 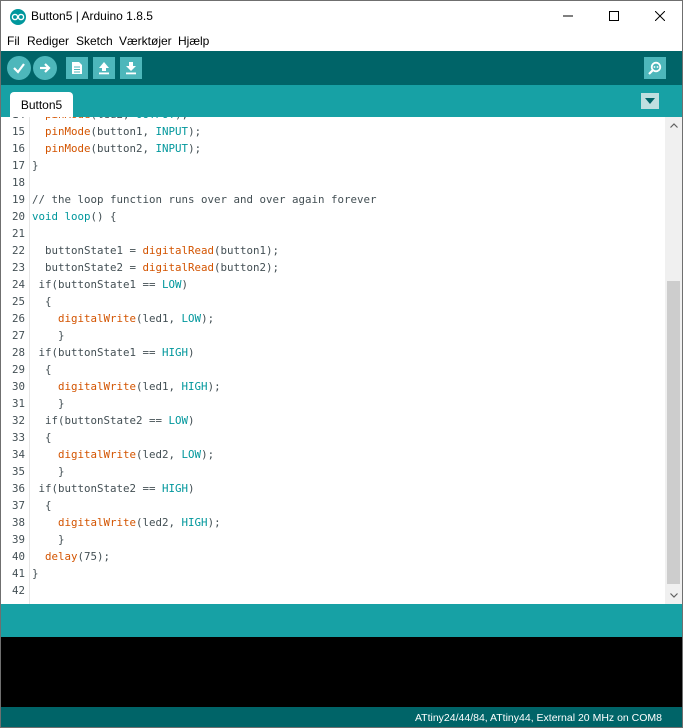 What do you see at coordinates (191, 318) in the screenshot?
I see `code-keyword: LOW` at bounding box center [191, 318].